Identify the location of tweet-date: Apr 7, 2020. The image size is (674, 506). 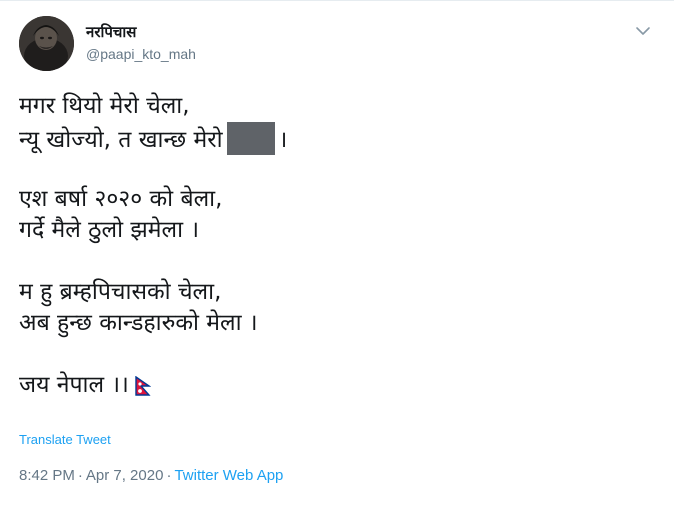
(125, 475).